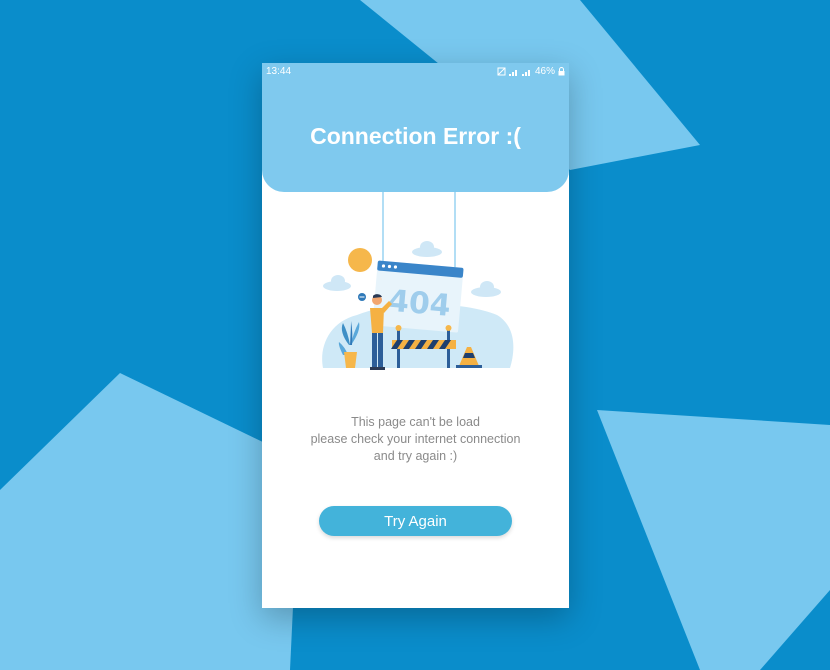 The image size is (830, 670). What do you see at coordinates (279, 71) in the screenshot?
I see `status-time: 13:44` at bounding box center [279, 71].